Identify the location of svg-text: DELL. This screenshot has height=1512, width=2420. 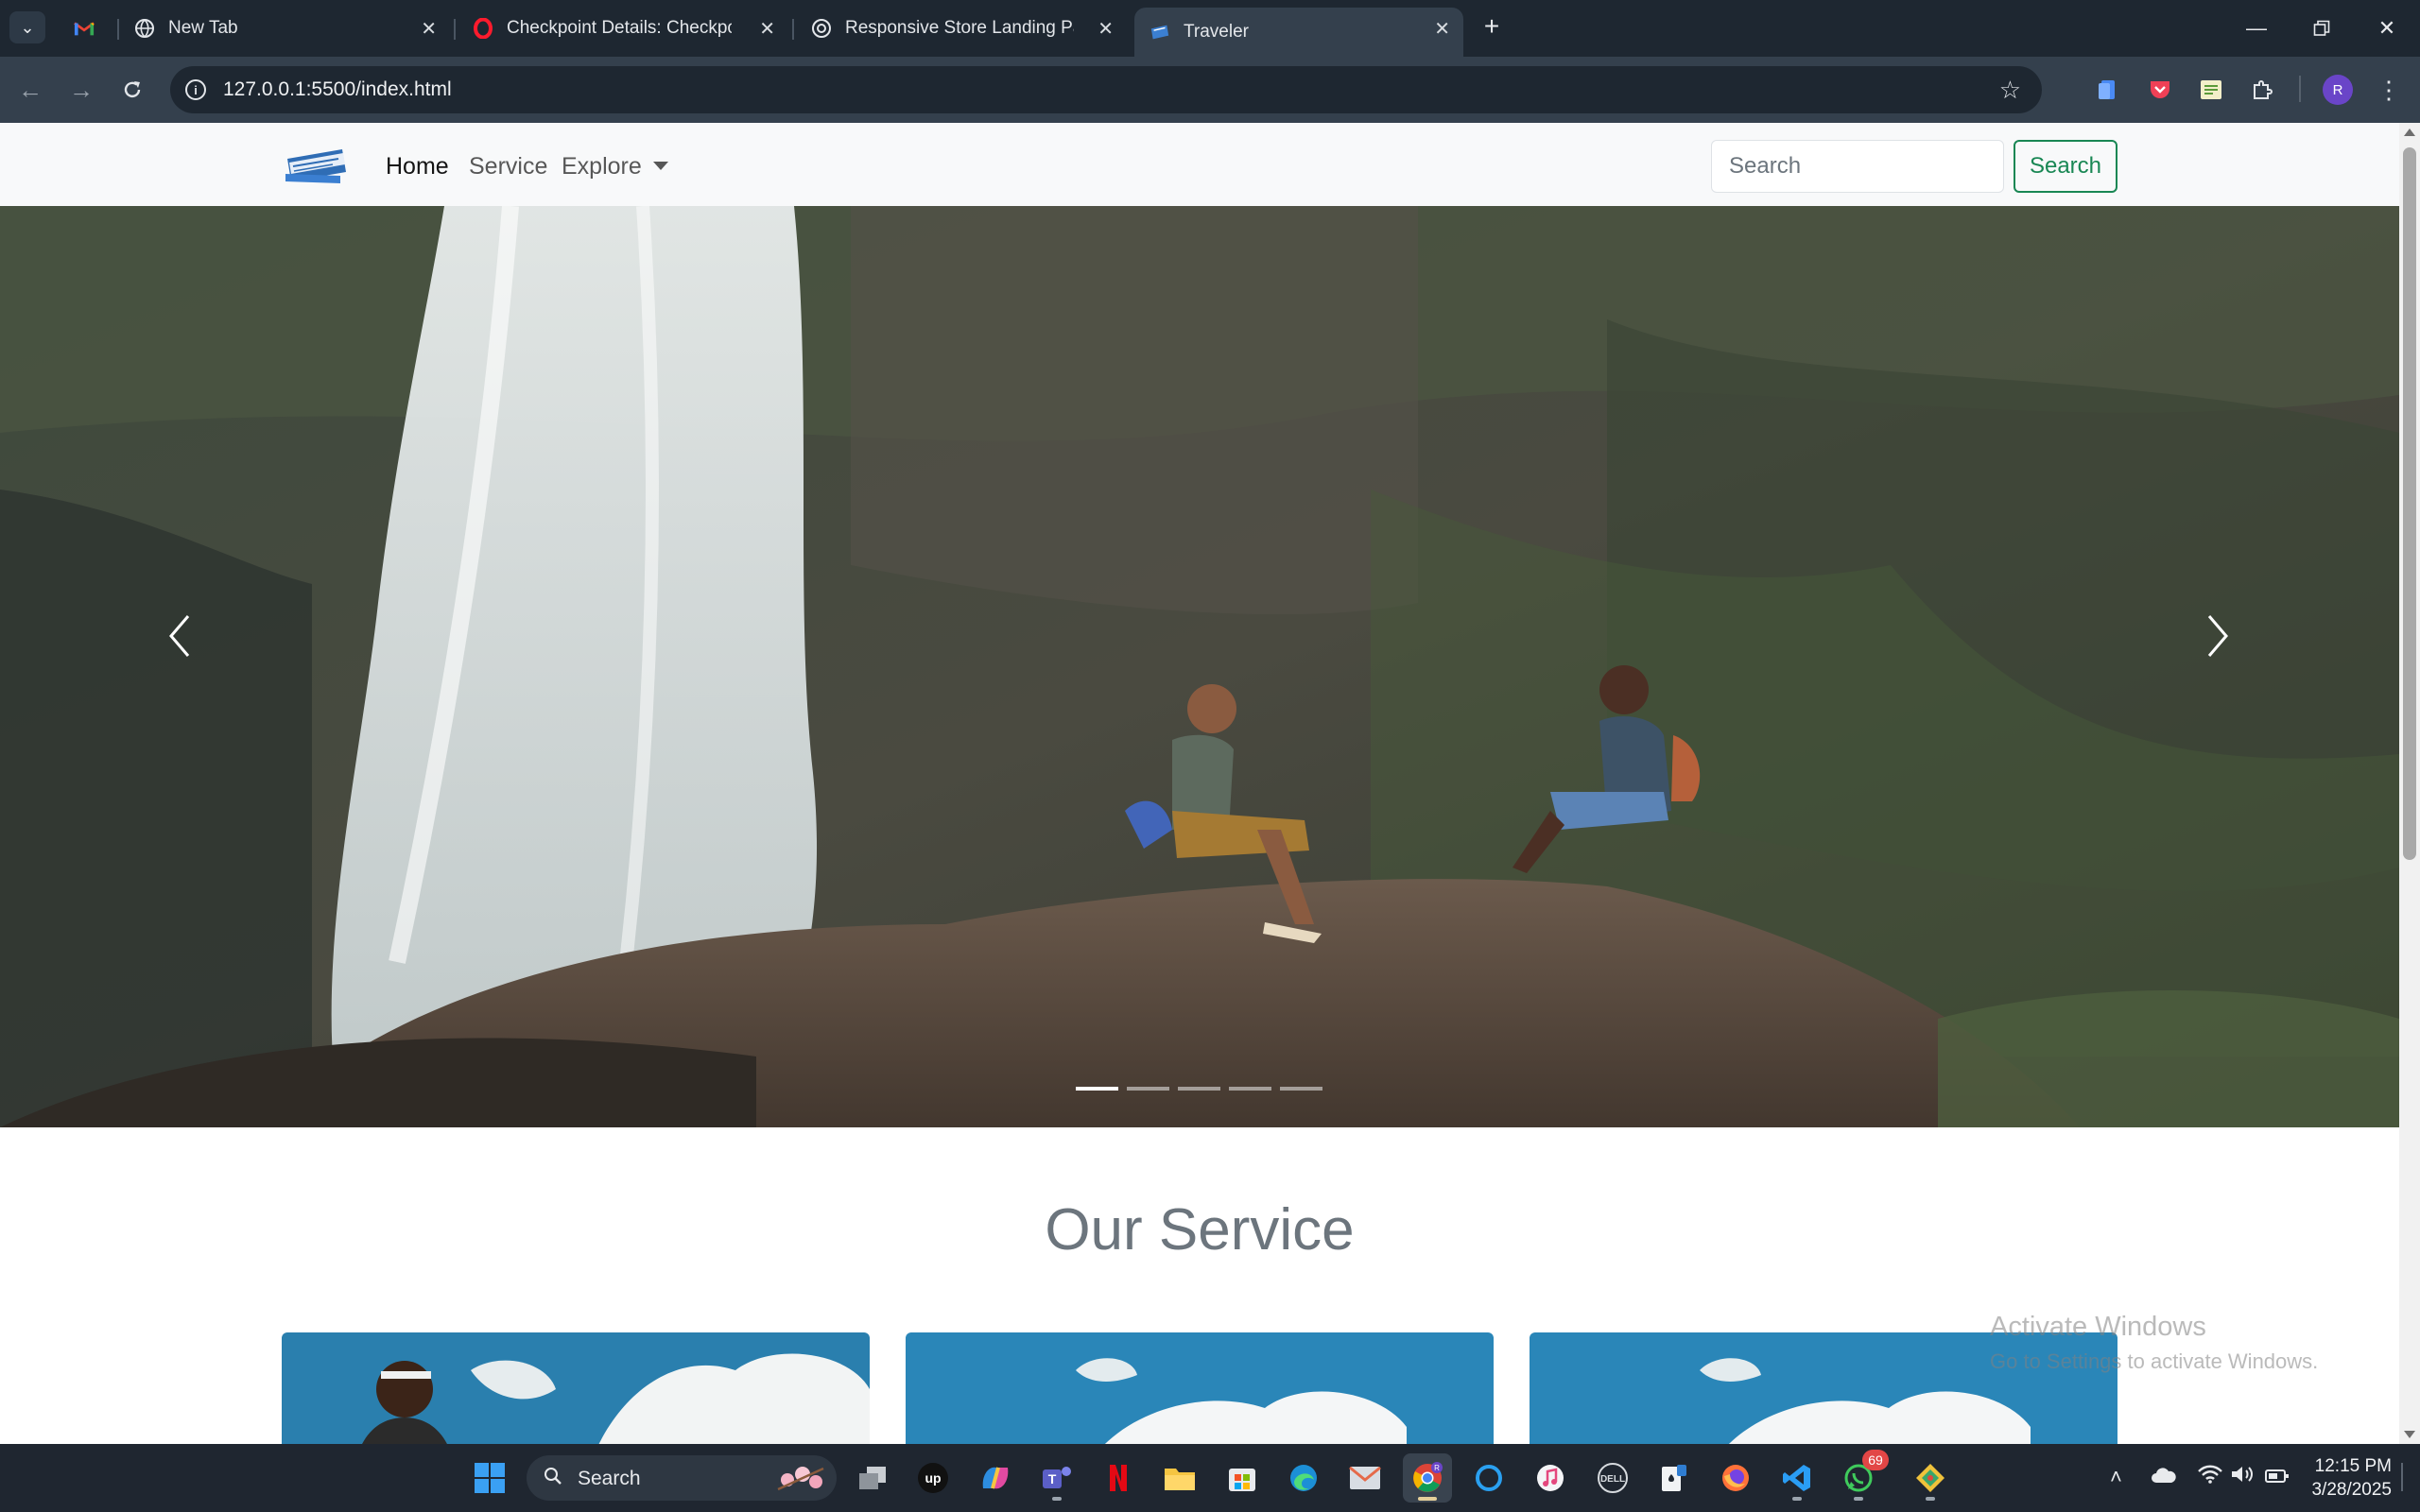
(1612, 1479).